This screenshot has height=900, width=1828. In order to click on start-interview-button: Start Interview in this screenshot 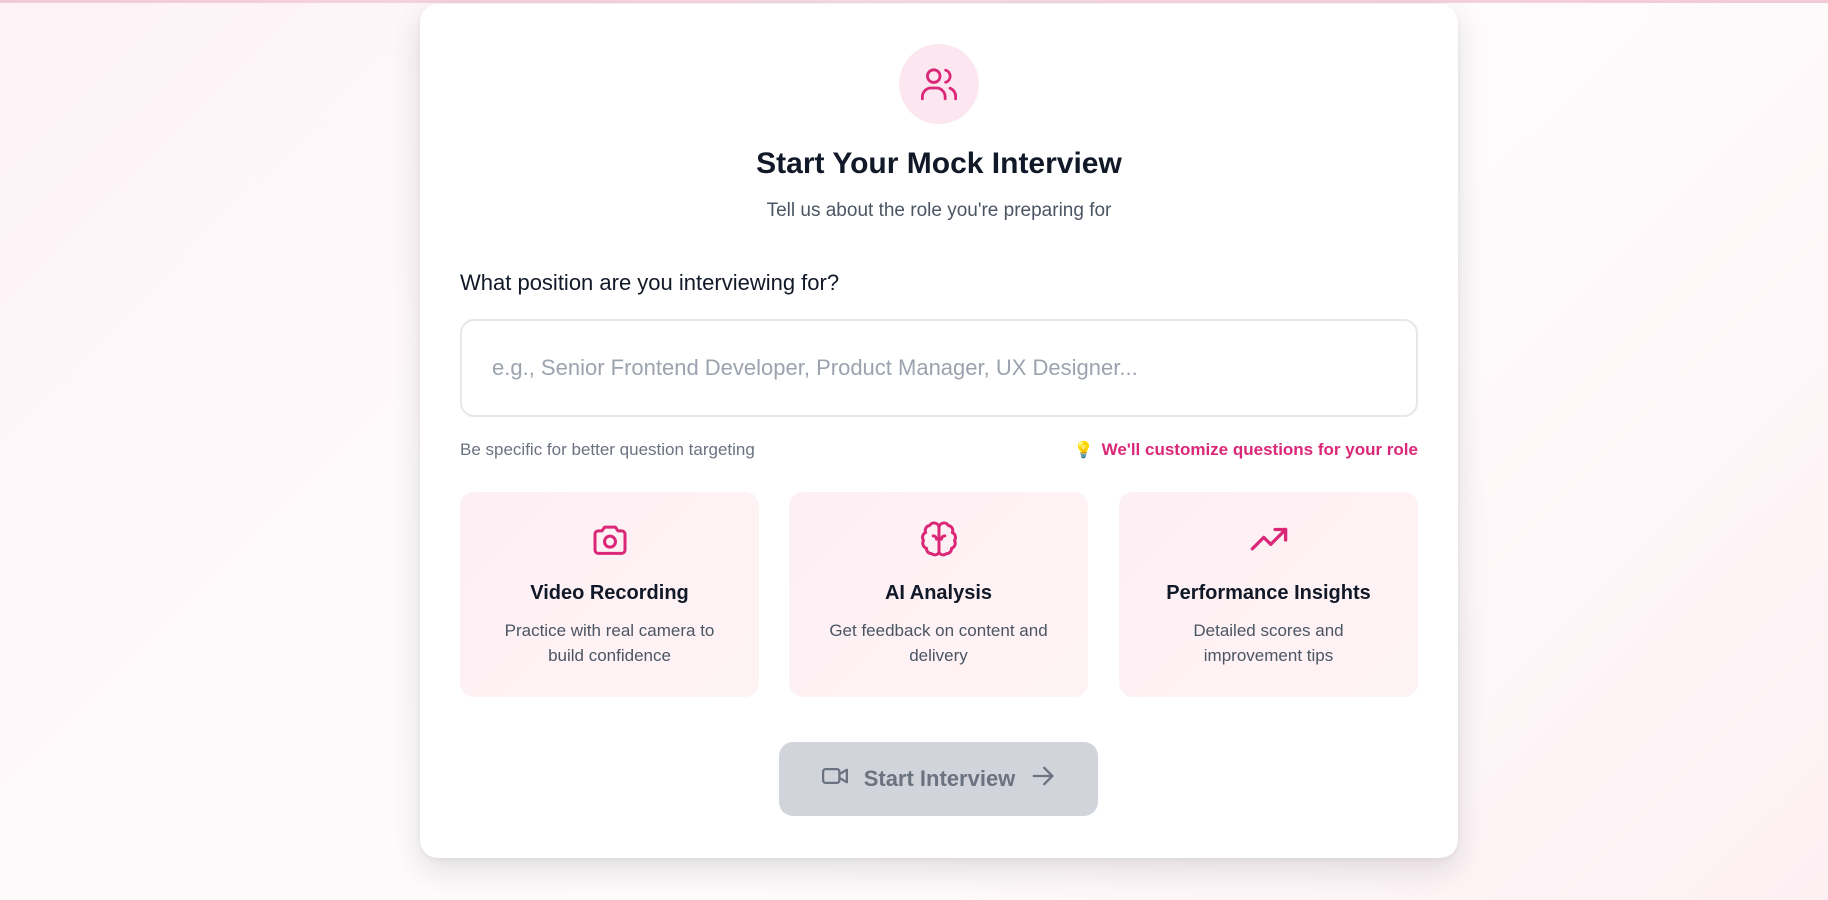, I will do `click(938, 779)`.